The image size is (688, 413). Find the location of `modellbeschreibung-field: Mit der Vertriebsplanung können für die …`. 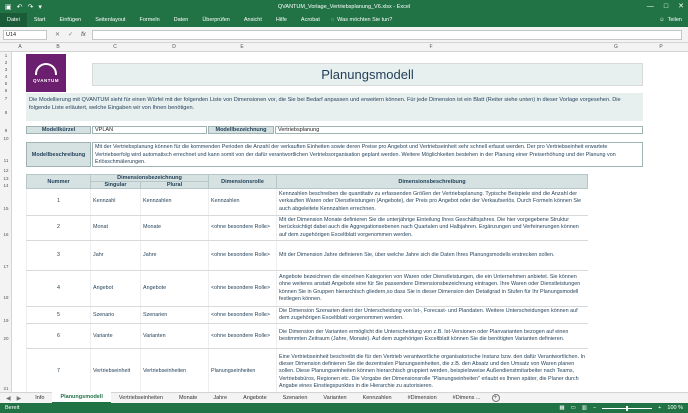

modellbeschreibung-field: Mit der Vertriebsplanung können für die … is located at coordinates (367, 154).